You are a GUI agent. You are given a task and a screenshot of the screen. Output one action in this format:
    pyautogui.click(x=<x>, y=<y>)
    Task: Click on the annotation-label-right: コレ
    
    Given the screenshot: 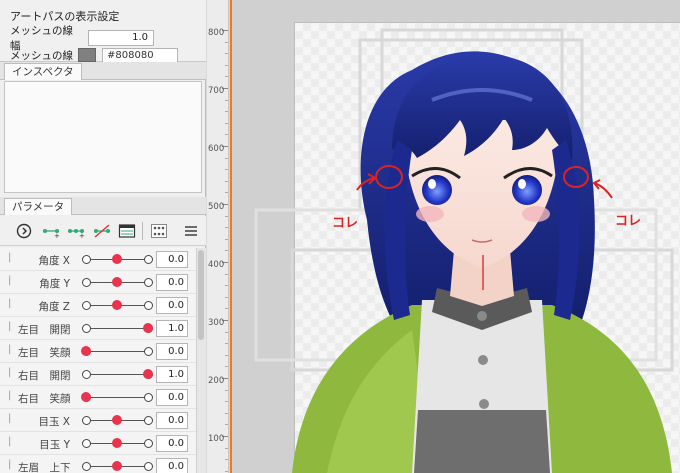 What is the action you would take?
    pyautogui.click(x=628, y=221)
    